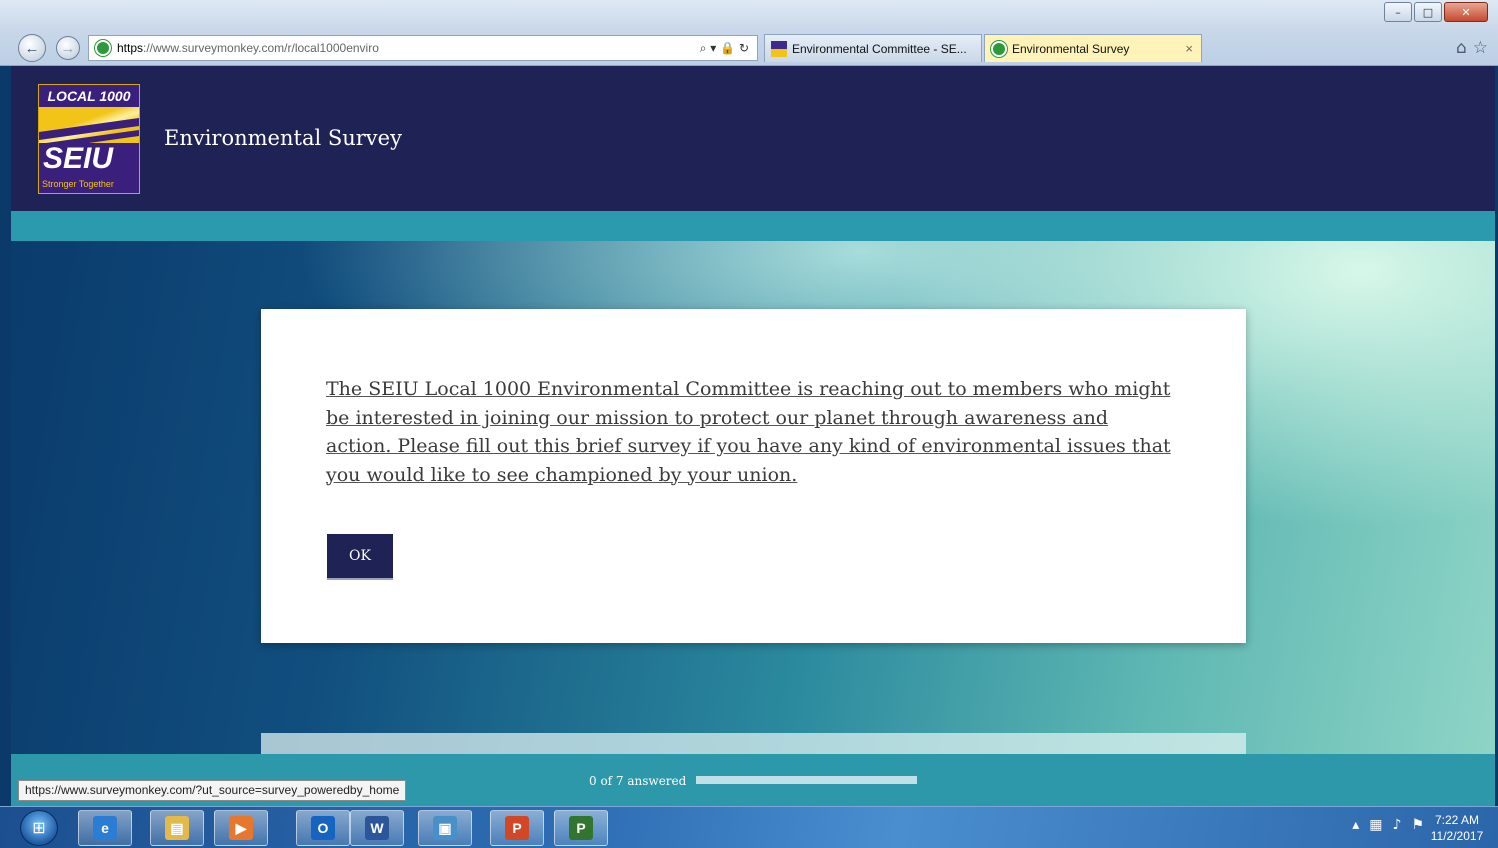  Describe the element at coordinates (360, 556) in the screenshot. I see `ok-button: OK` at that location.